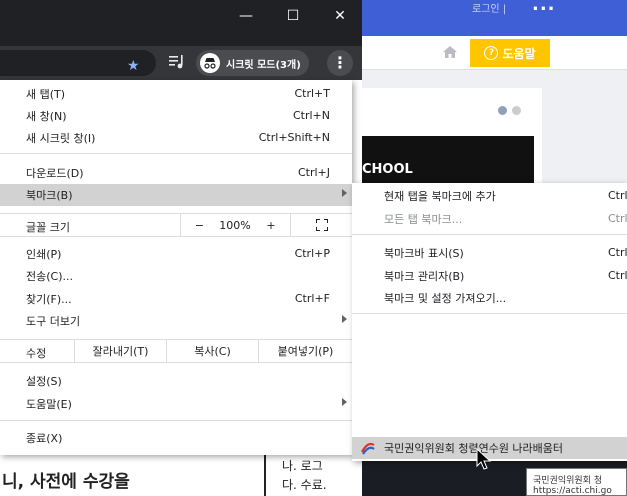 The image size is (627, 496). What do you see at coordinates (176, 254) in the screenshot?
I see `menu-item-print: 인쇄(P) Ctrl+P` at bounding box center [176, 254].